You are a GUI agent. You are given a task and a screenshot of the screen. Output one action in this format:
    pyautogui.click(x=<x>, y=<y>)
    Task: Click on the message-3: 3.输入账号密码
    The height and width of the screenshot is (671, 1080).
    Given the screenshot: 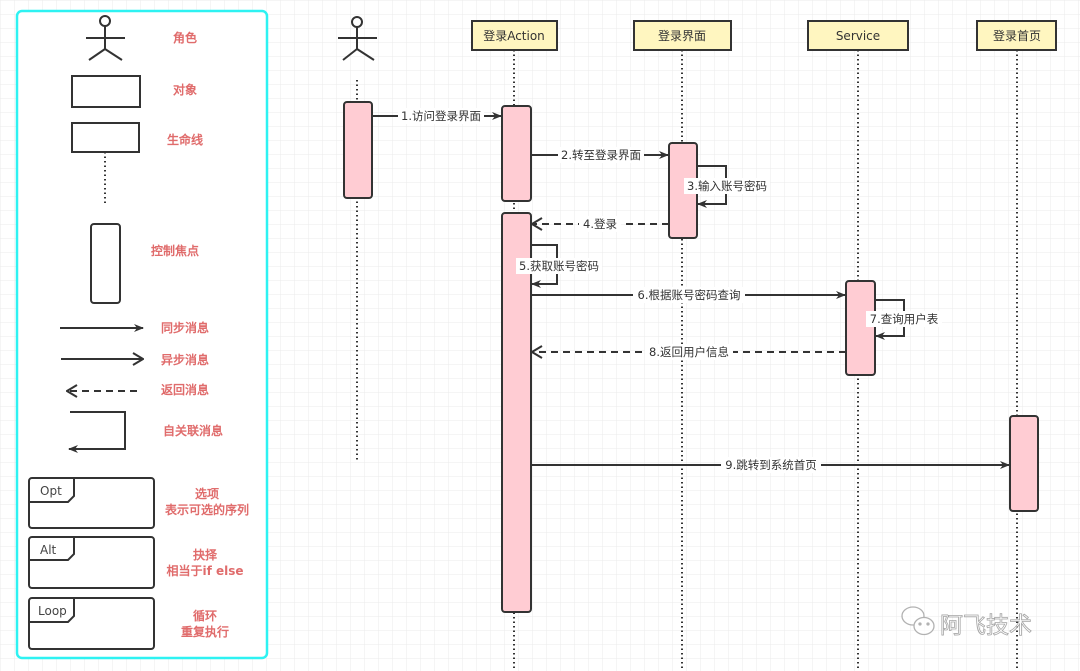 What is the action you would take?
    pyautogui.click(x=727, y=186)
    